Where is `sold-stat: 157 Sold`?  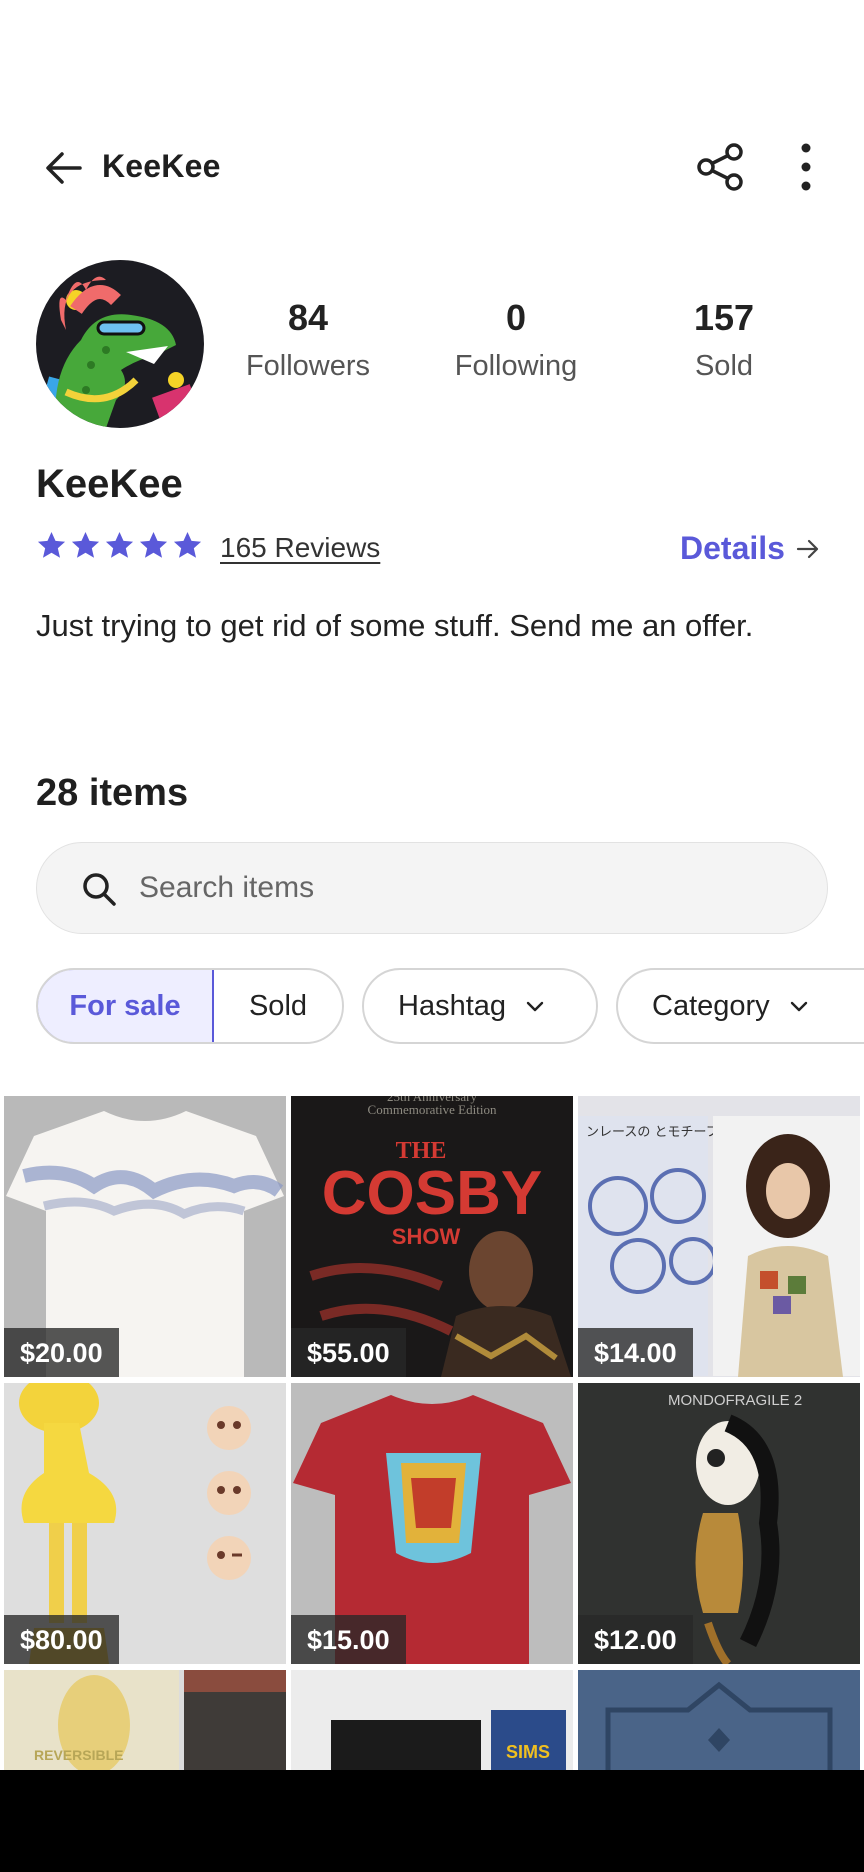 sold-stat: 157 Sold is located at coordinates (724, 338).